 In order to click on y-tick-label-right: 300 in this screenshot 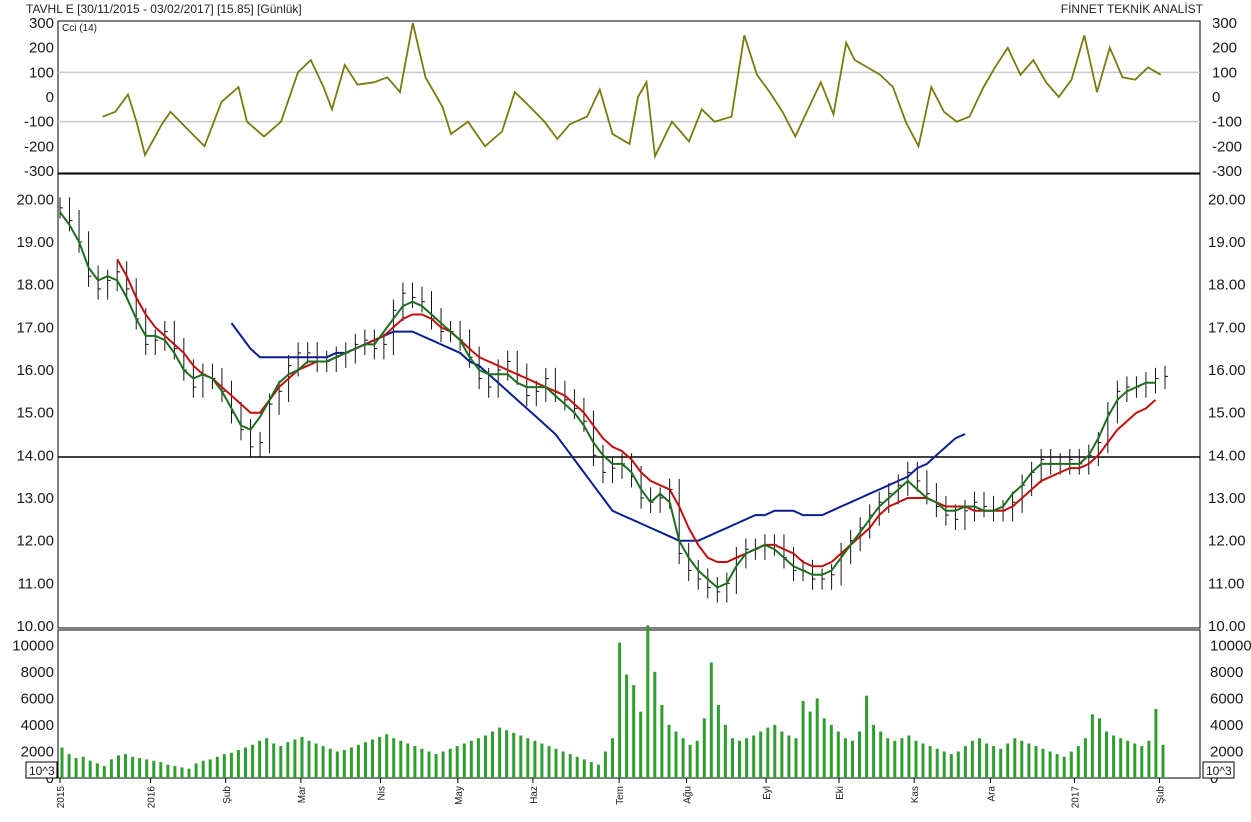, I will do `click(1224, 23)`.